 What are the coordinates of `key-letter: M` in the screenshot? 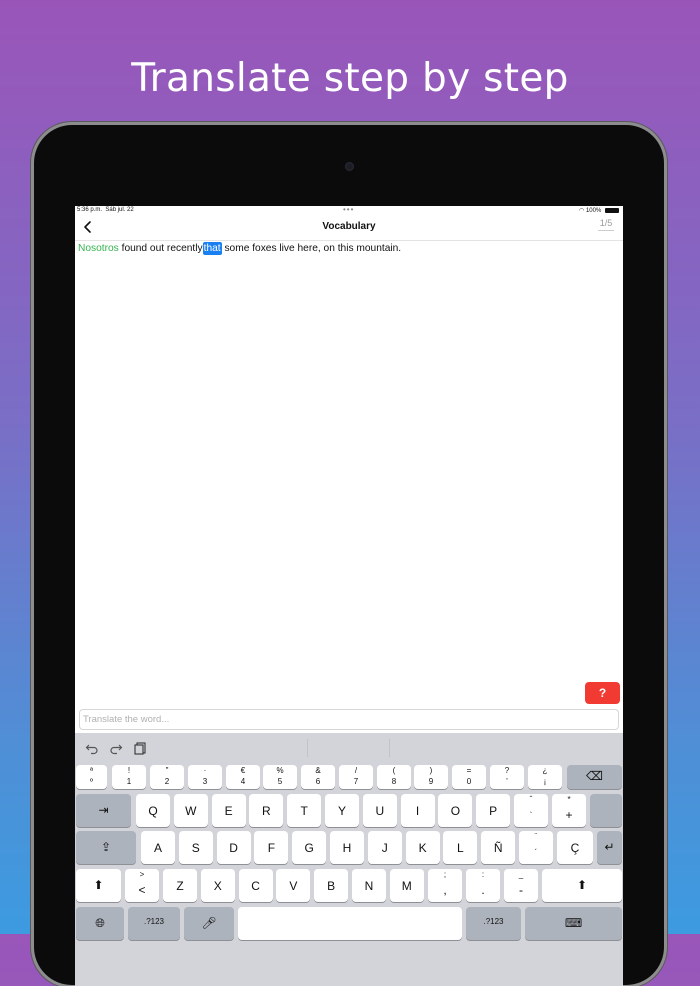 It's located at (406, 885).